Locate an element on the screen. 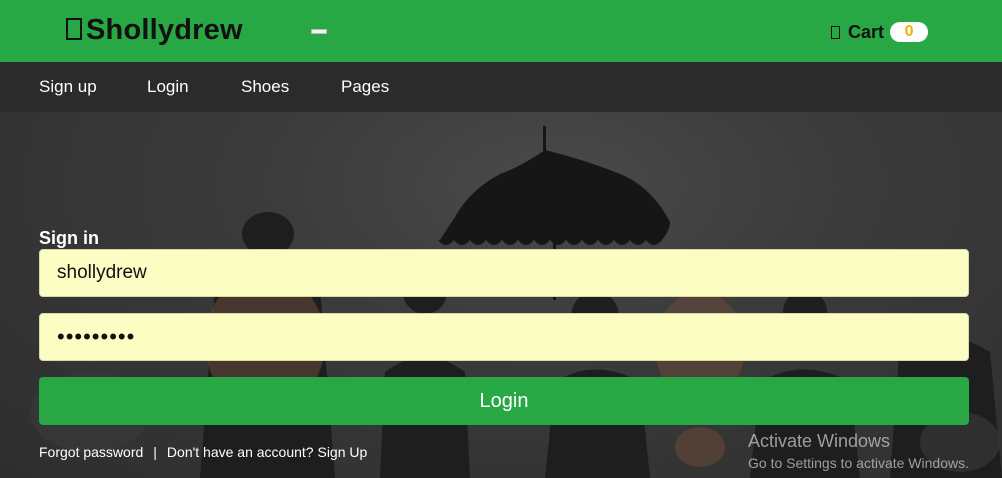  username-field: shollydrew is located at coordinates (504, 273).